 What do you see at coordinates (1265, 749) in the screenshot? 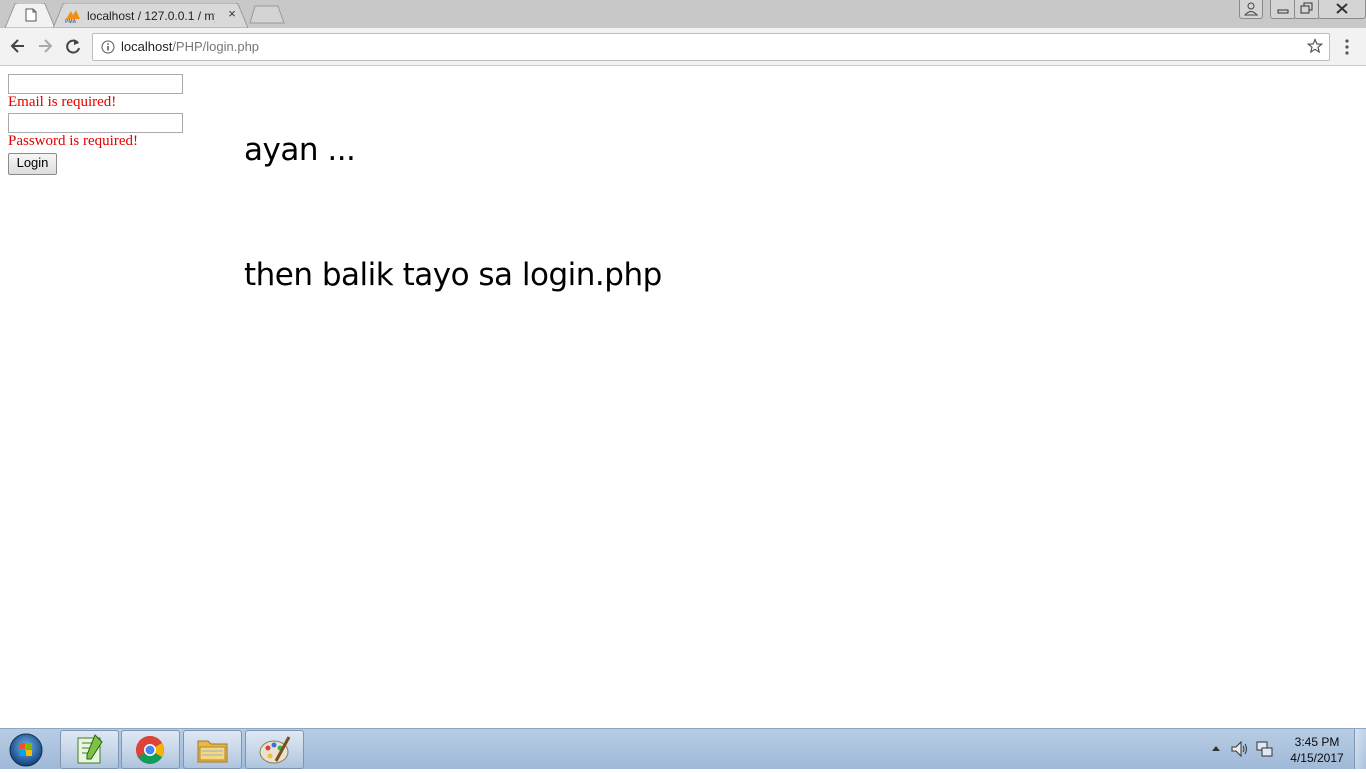
I see `network-icon` at bounding box center [1265, 749].